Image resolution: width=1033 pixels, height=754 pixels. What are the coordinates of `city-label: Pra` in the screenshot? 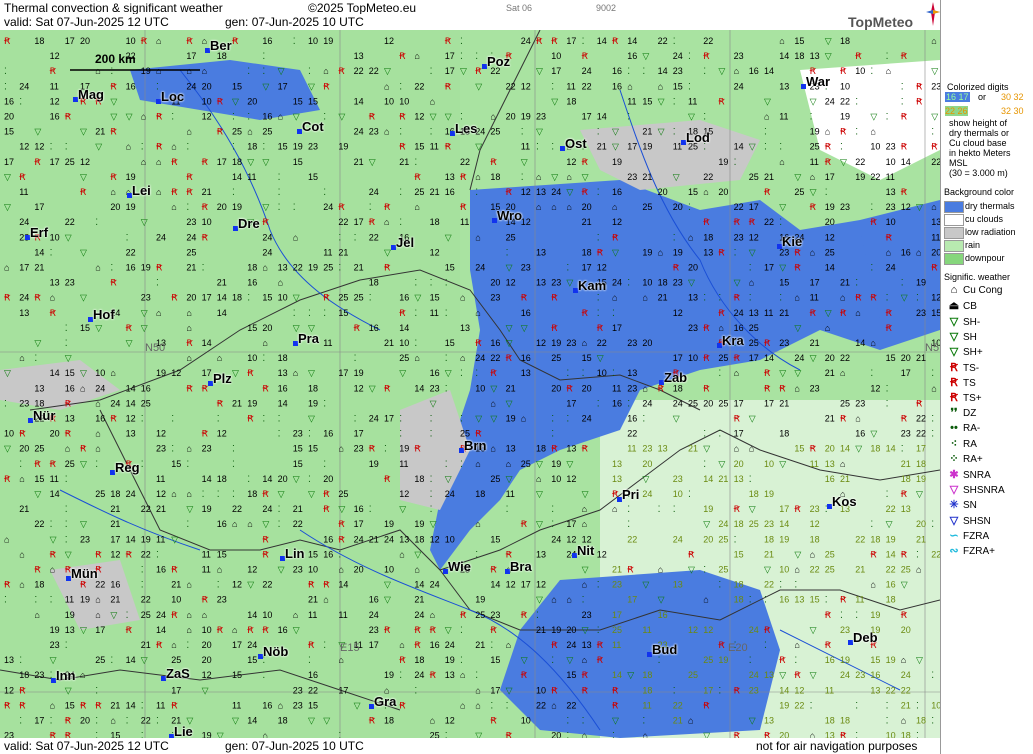 It's located at (308, 338).